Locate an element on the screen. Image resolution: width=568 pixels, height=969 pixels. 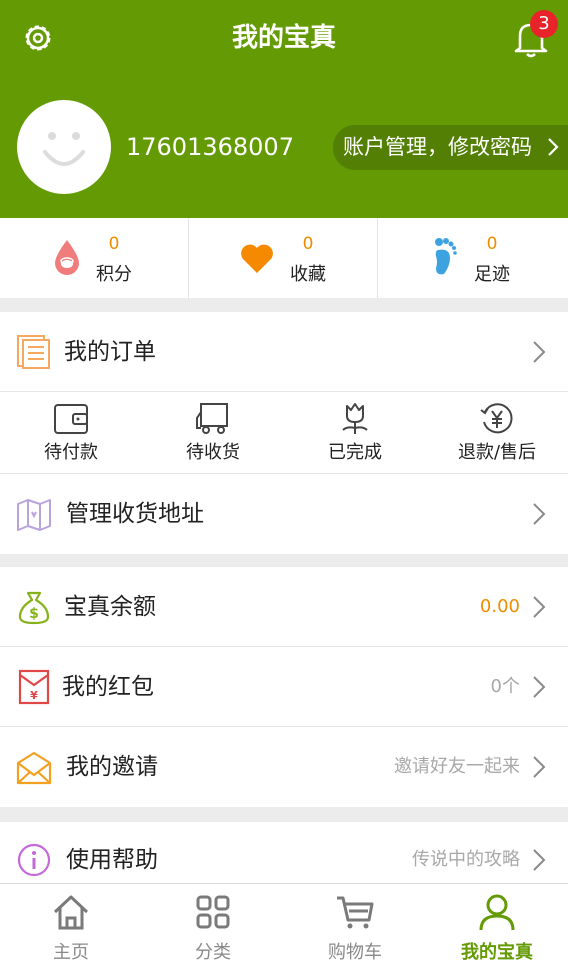
tab-cart: 购物车 is located at coordinates (355, 926).